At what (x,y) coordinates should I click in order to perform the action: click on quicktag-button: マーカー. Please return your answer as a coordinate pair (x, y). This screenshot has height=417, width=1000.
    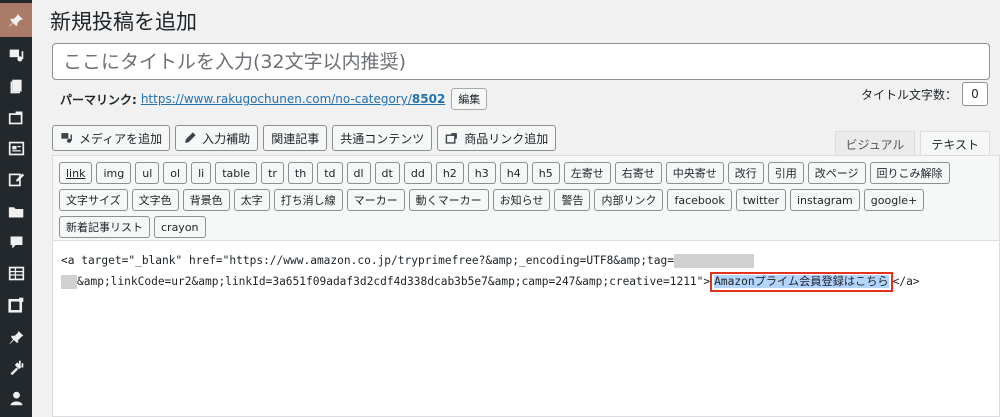
    Looking at the image, I should click on (375, 200).